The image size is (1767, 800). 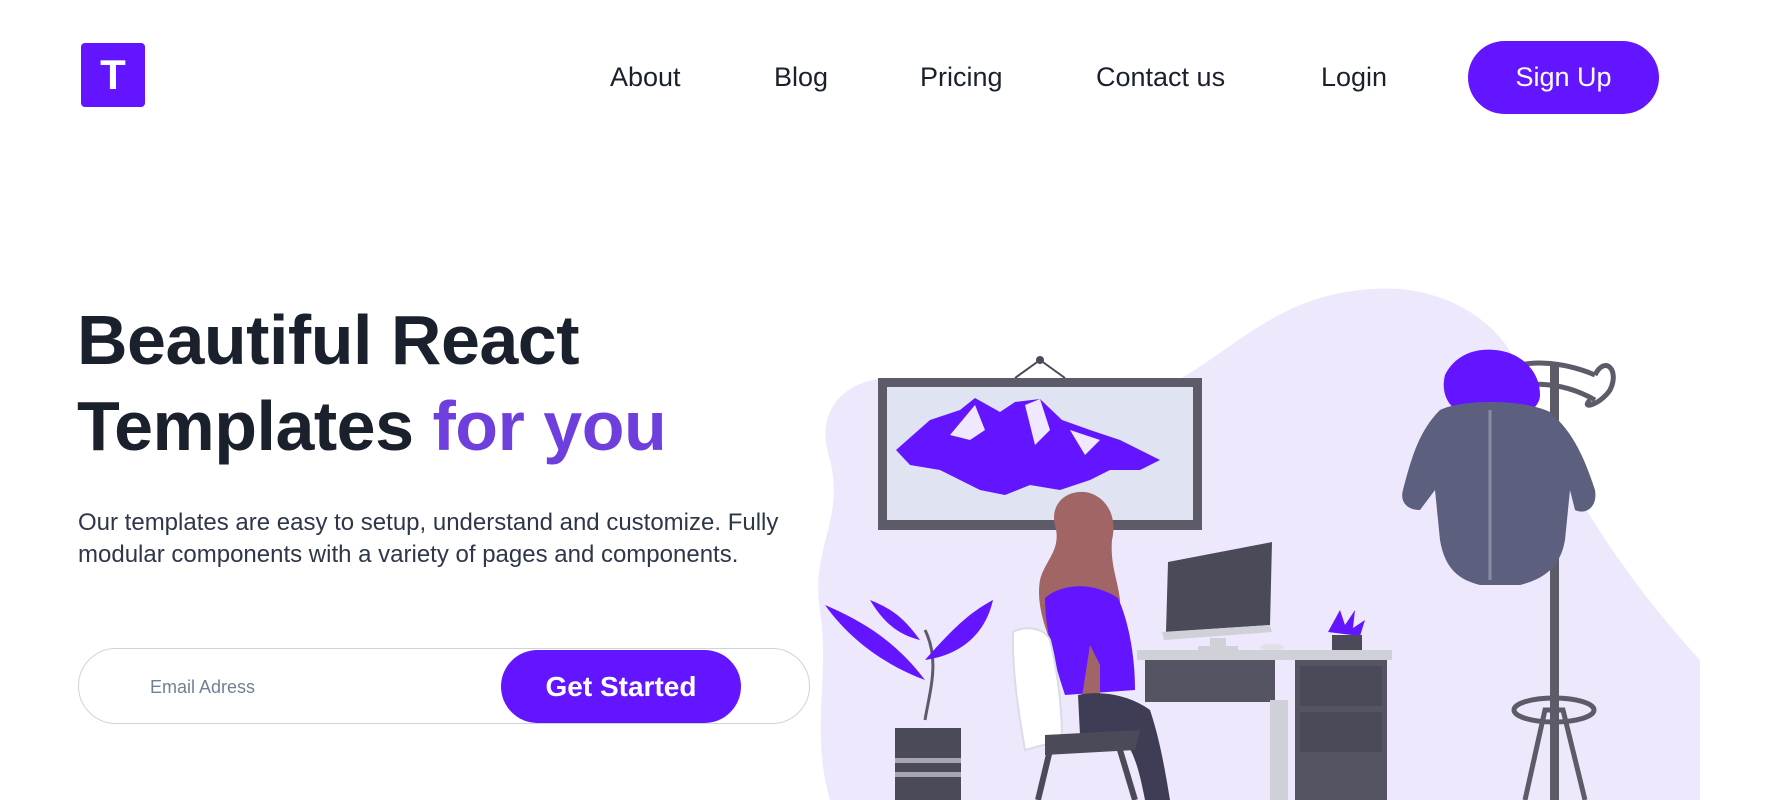 I want to click on nav-link-about: About, so click(x=645, y=77).